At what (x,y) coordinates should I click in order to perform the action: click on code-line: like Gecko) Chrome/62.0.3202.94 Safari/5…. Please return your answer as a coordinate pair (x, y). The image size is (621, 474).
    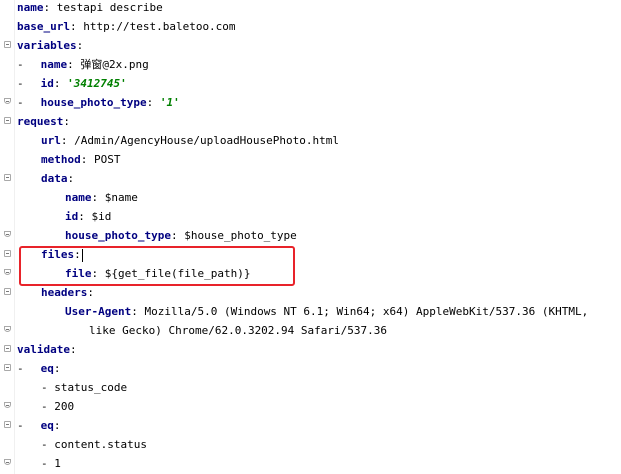
    Looking at the image, I should click on (310, 330).